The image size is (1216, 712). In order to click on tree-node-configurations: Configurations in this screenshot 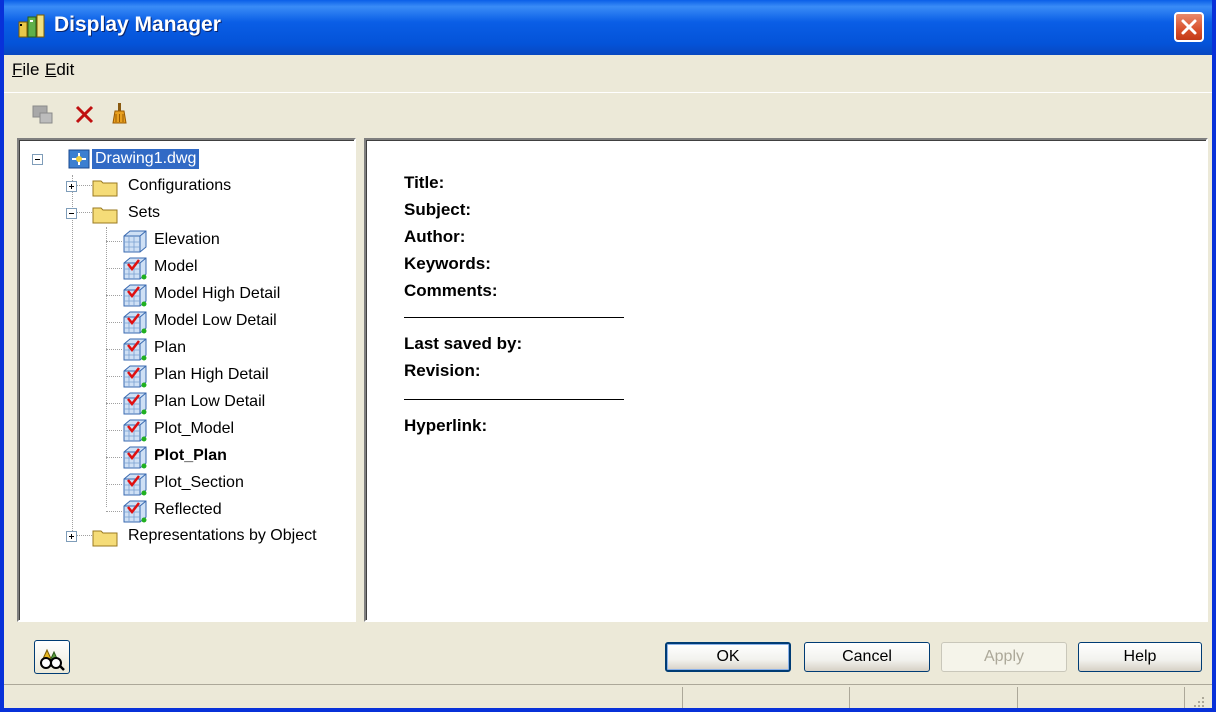, I will do `click(206, 187)`.